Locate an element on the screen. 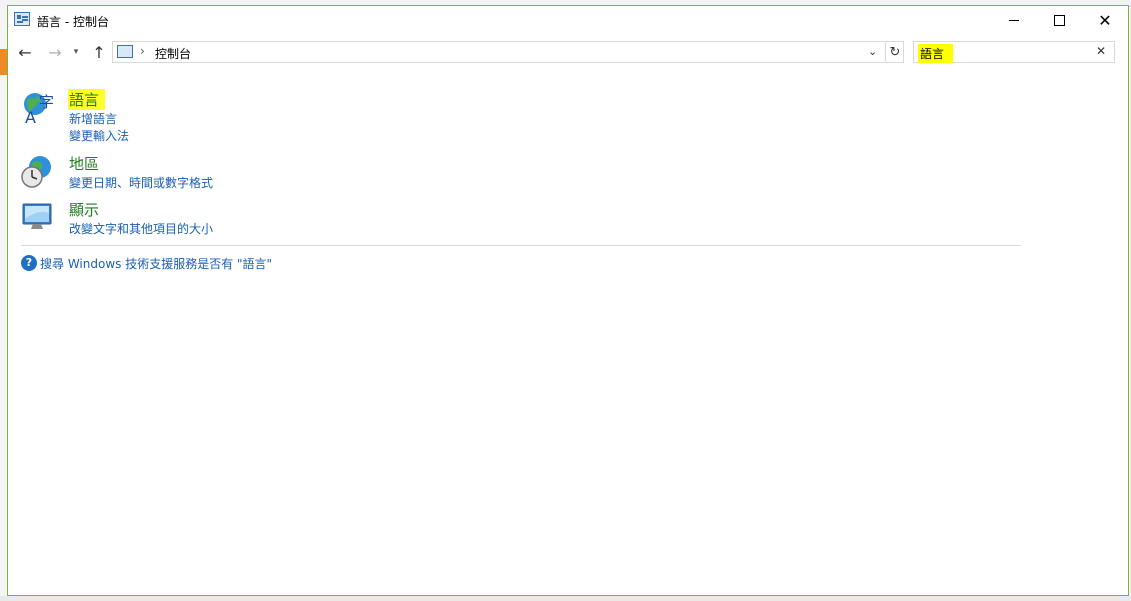 This screenshot has width=1131, height=601. link-change-date-time-format: 變更日期、時間或數字格式 is located at coordinates (141, 182).